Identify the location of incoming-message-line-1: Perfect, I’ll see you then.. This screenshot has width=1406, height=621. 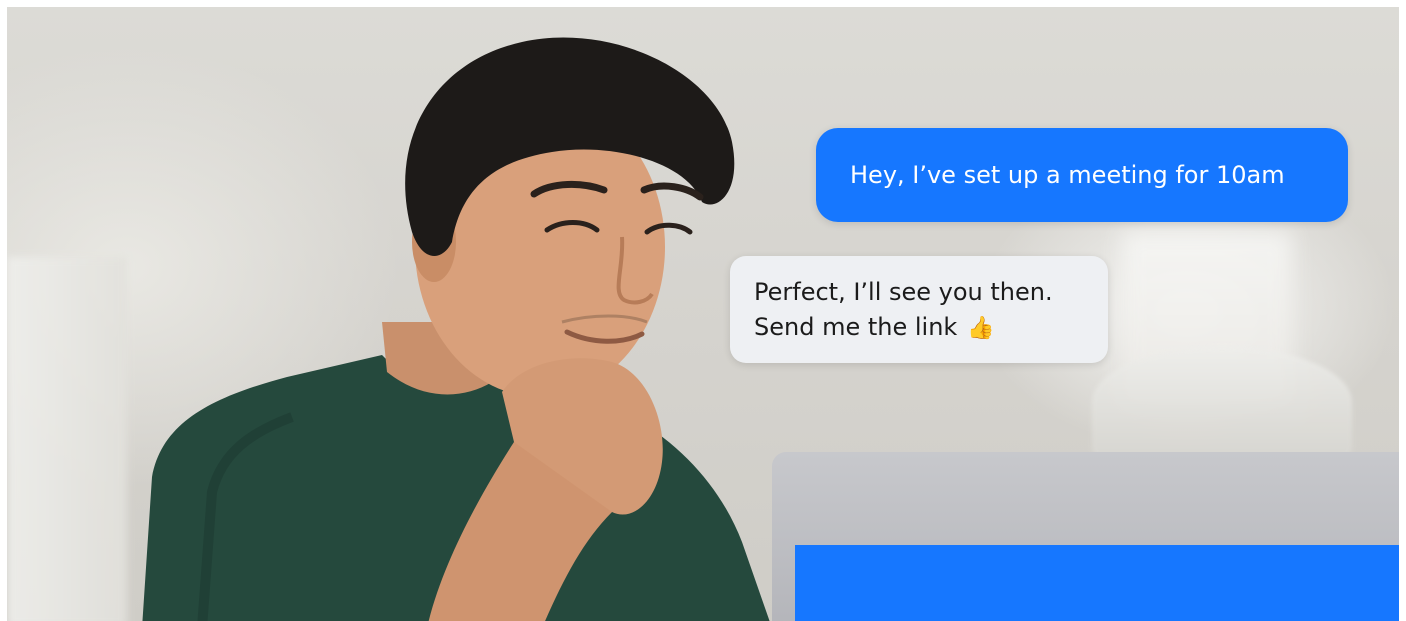
(903, 292).